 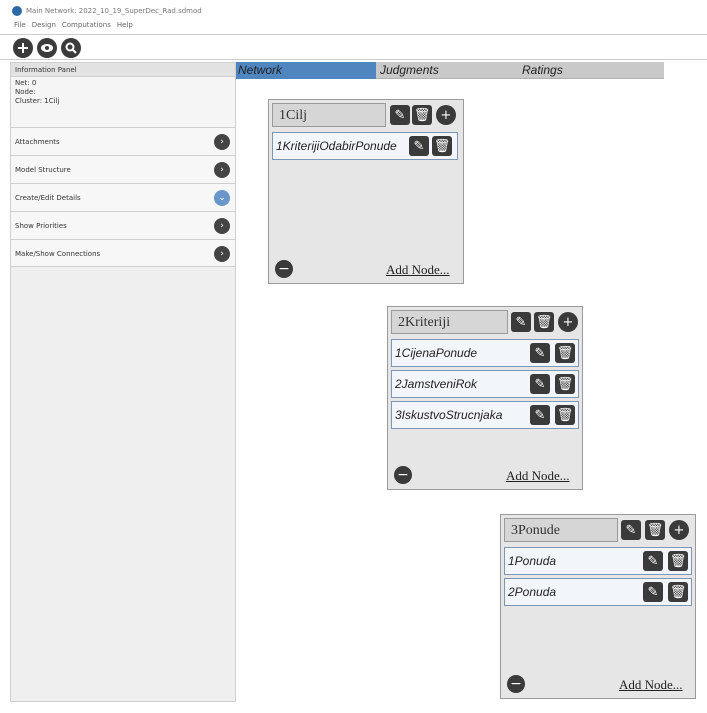 What do you see at coordinates (485, 353) in the screenshot?
I see `node-item: 1CijenaPonude ✎ 🗑` at bounding box center [485, 353].